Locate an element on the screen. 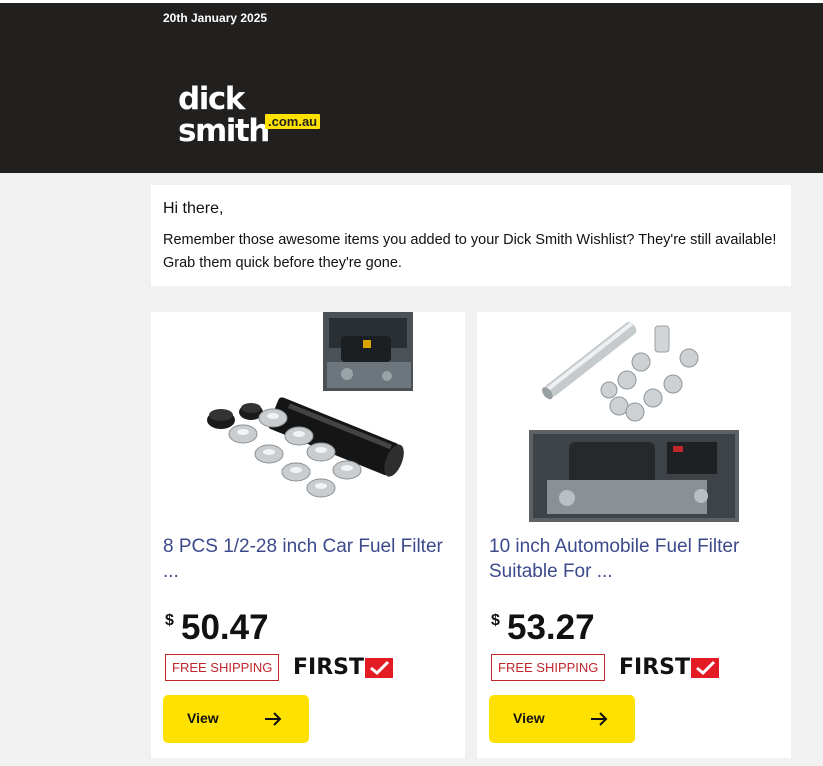  greeting-salutation: Hi there, is located at coordinates (193, 208).